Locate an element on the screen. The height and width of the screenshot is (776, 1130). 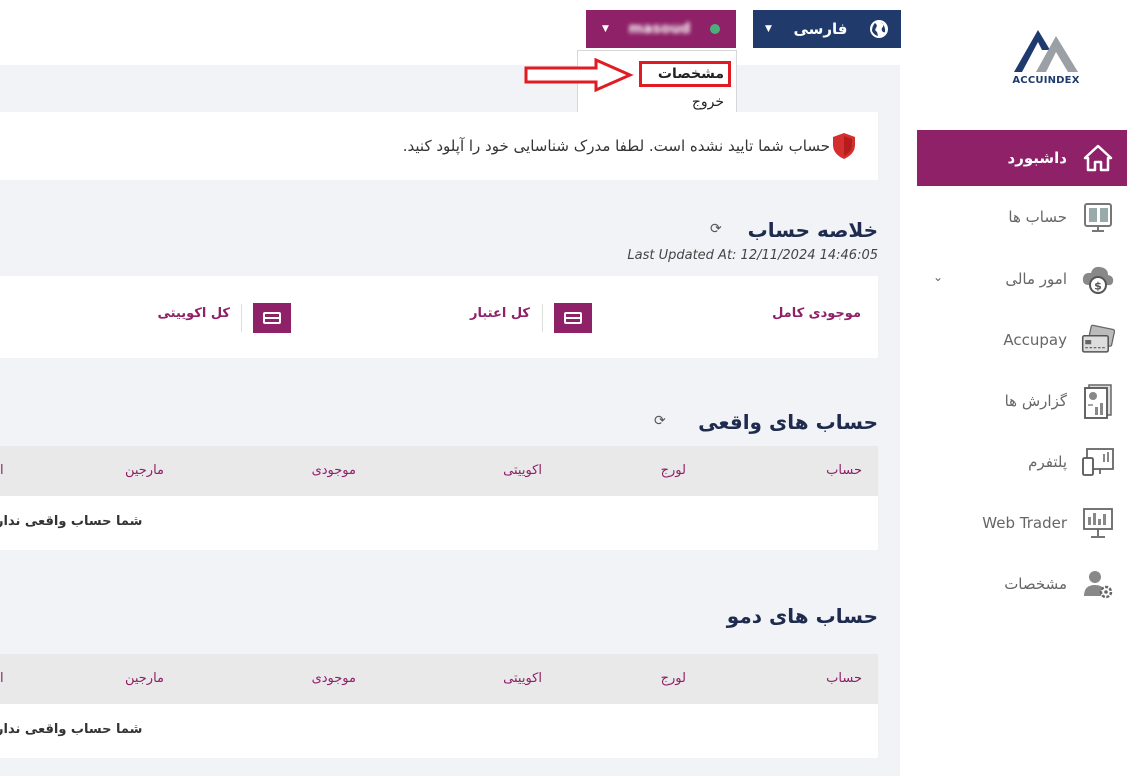
summary-label-credit: کل اعتبار is located at coordinates (499, 313).